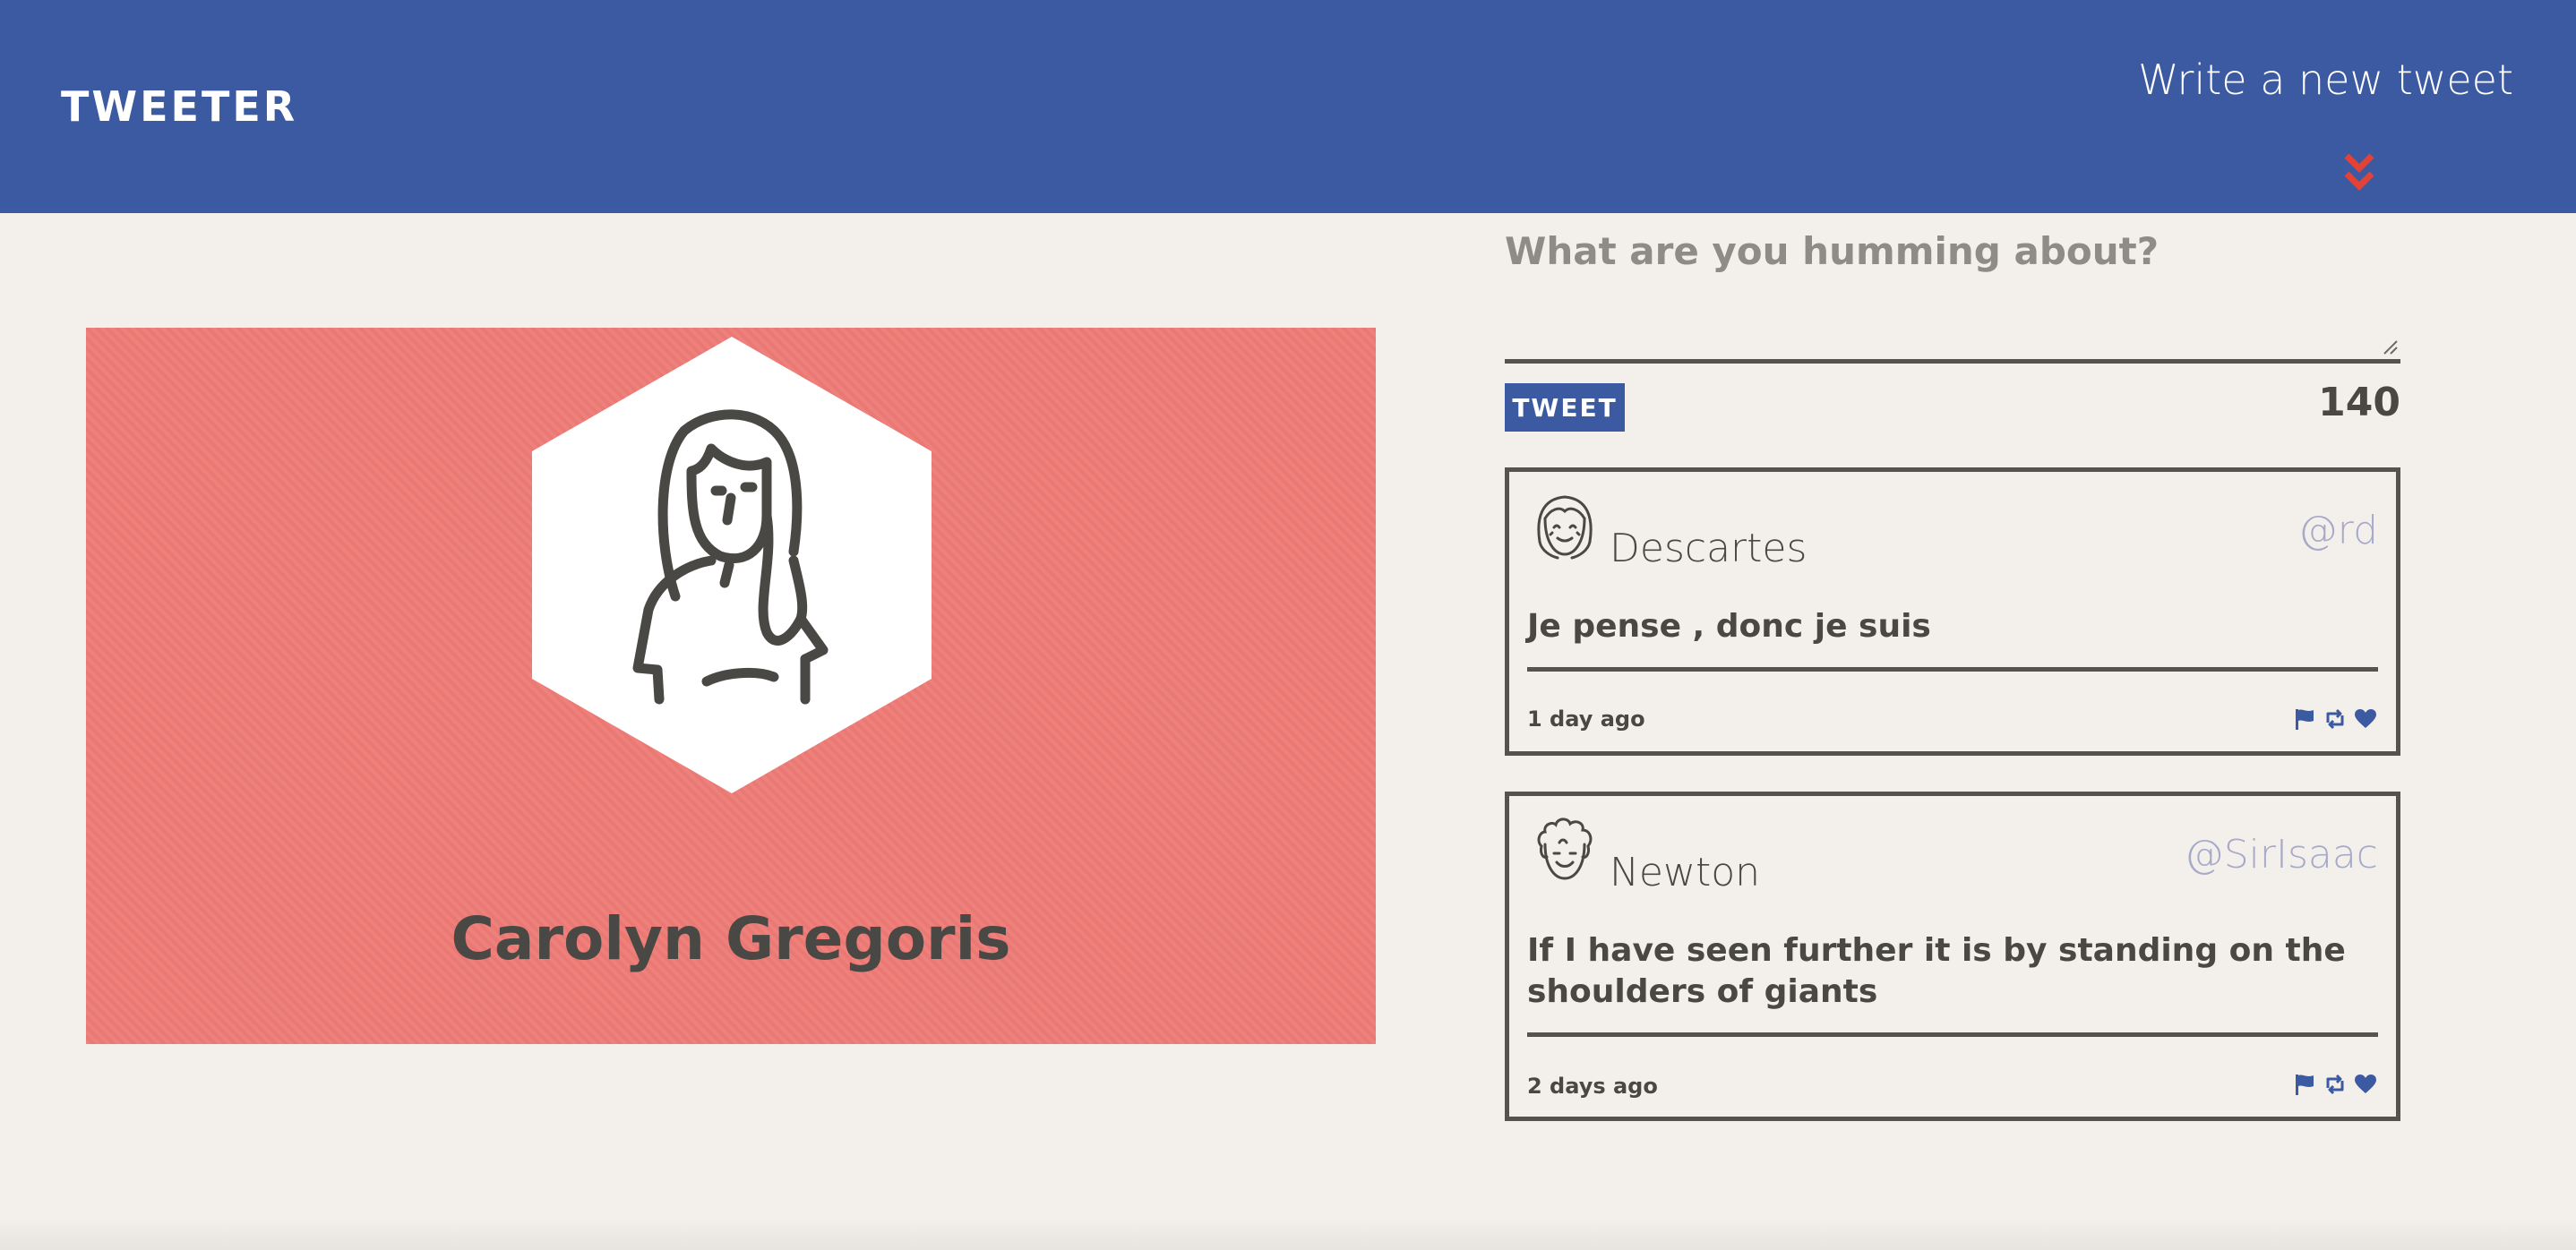 This screenshot has width=2576, height=1250. What do you see at coordinates (2359, 402) in the screenshot?
I see `character-counter: 140` at bounding box center [2359, 402].